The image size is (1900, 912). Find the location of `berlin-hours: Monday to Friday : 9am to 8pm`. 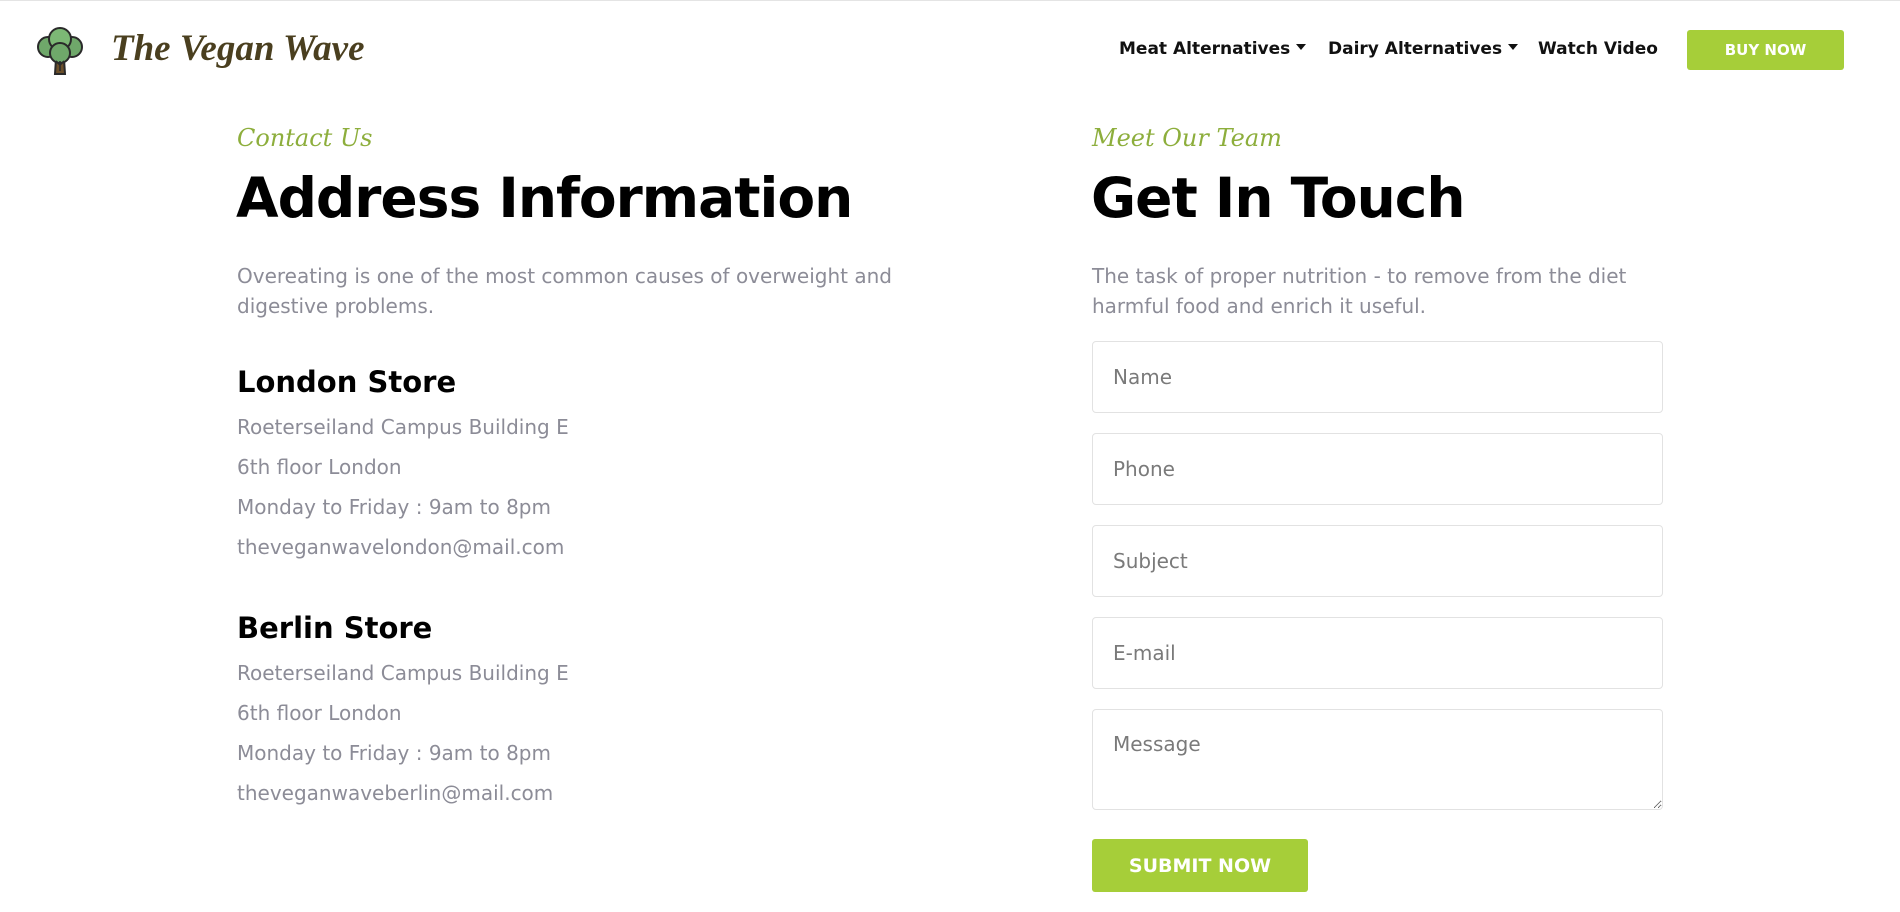

berlin-hours: Monday to Friday : 9am to 8pm is located at coordinates (394, 753).